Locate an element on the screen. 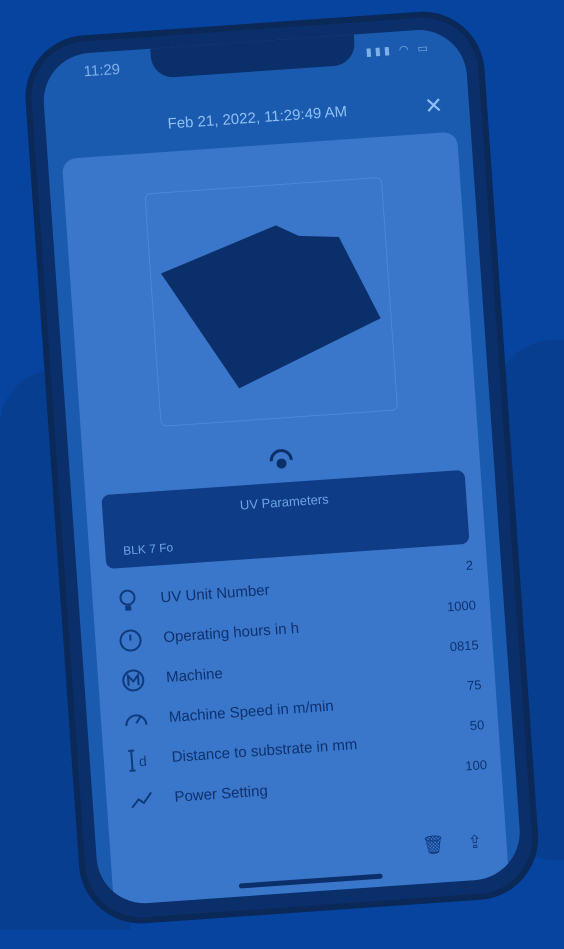 The height and width of the screenshot is (949, 564). product-preview is located at coordinates (271, 301).